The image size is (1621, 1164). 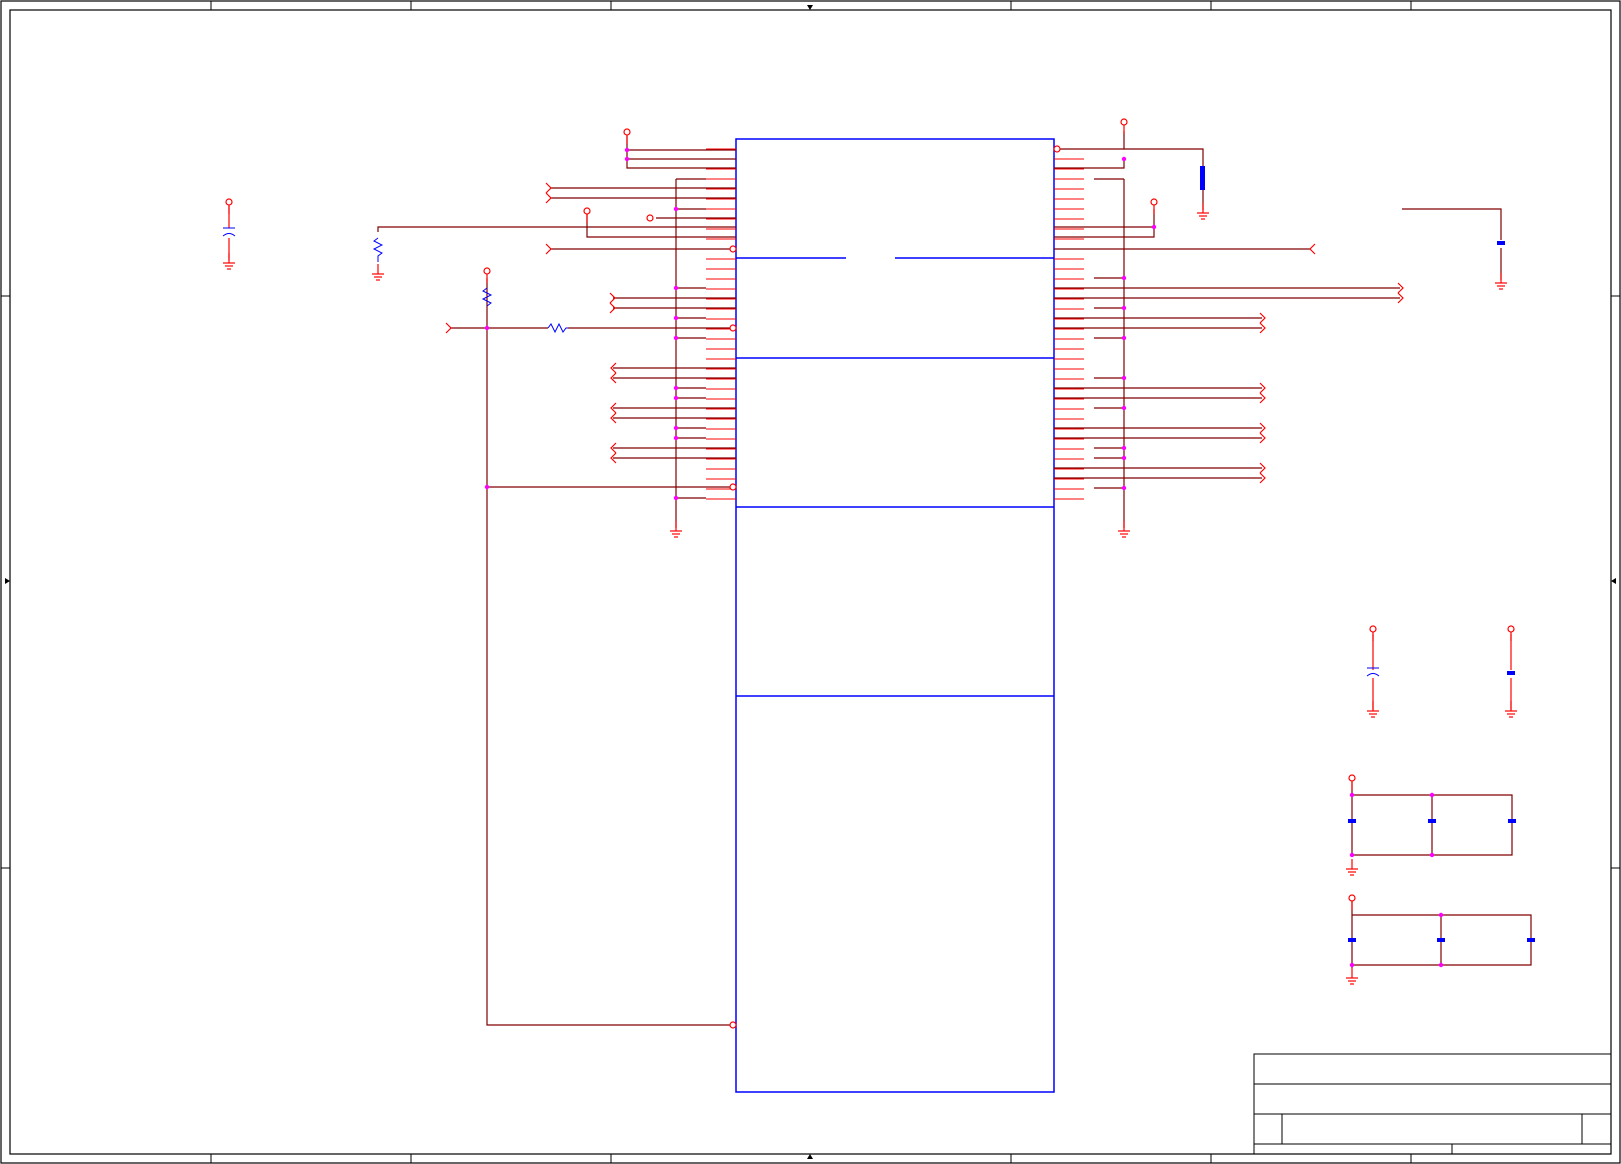 I want to click on cap-net, so click(x=1452, y=224).